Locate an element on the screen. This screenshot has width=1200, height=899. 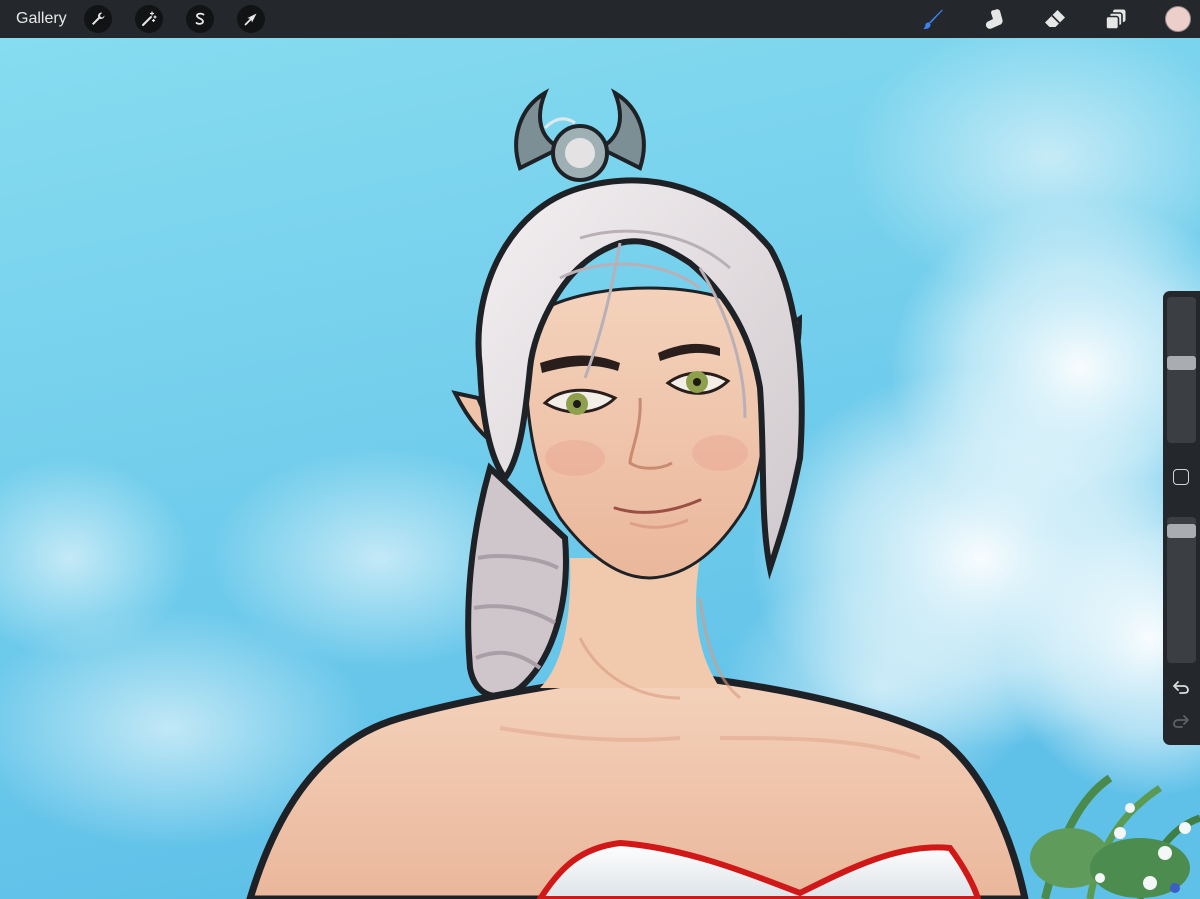
selection-button is located at coordinates (200, 19).